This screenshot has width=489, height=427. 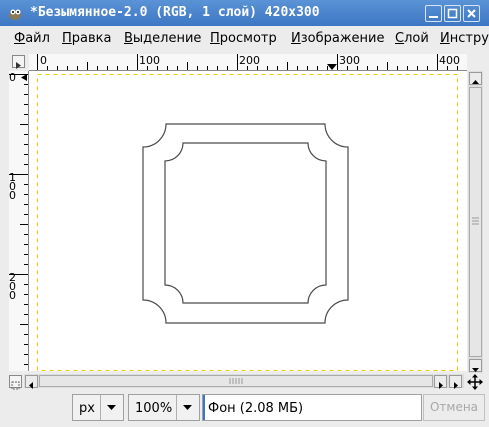 What do you see at coordinates (312, 407) in the screenshot?
I see `status-message: Фон (2.08 МБ)` at bounding box center [312, 407].